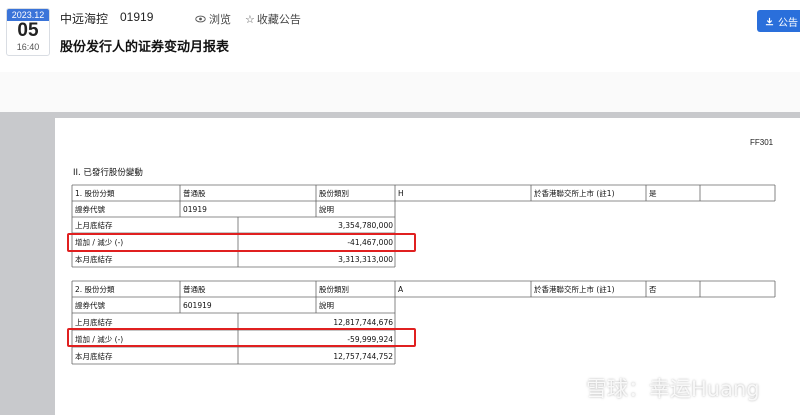 This screenshot has height=415, width=800. Describe the element at coordinates (241, 242) in the screenshot. I see `highlight-box-h-share-change` at that location.